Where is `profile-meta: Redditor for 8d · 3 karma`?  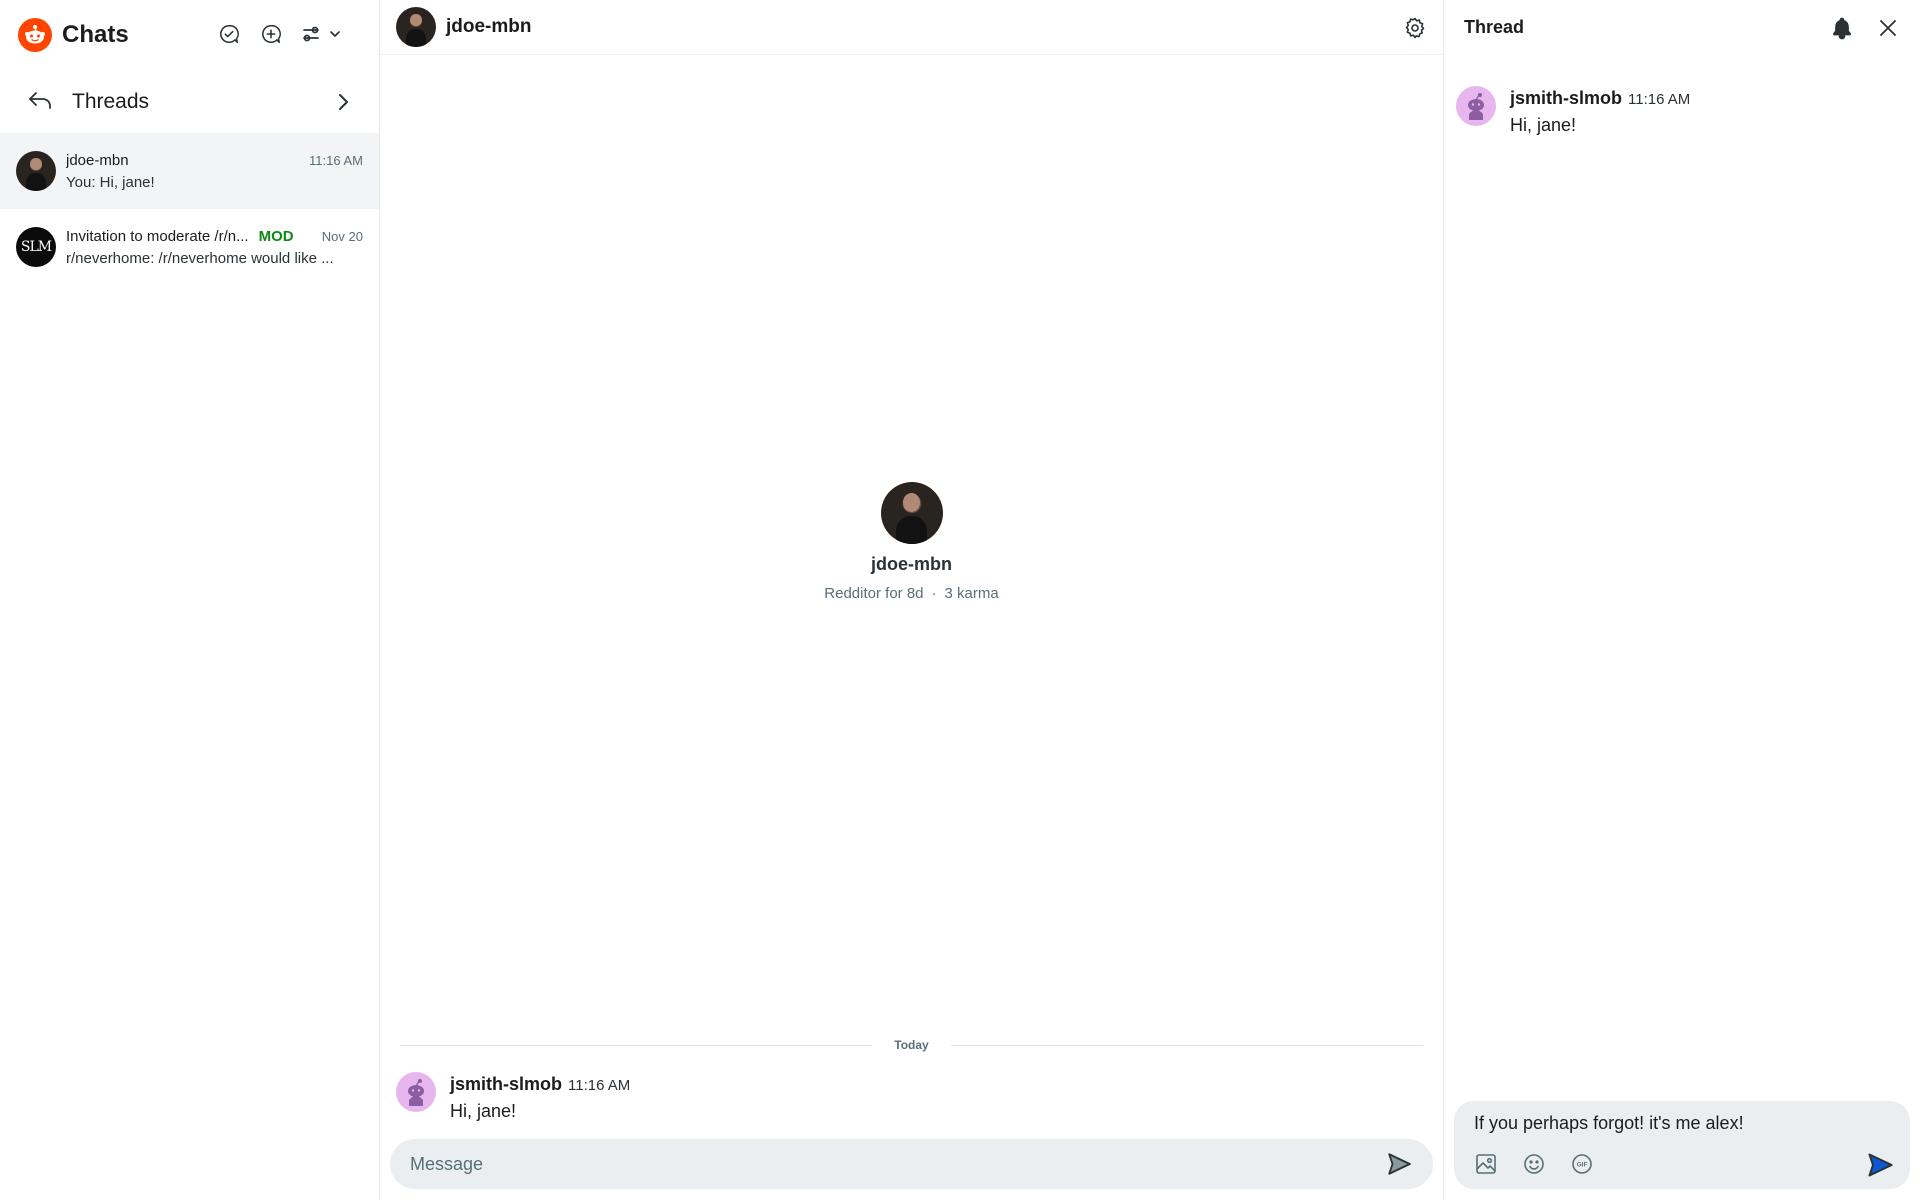
profile-meta: Redditor for 8d · 3 karma is located at coordinates (911, 593).